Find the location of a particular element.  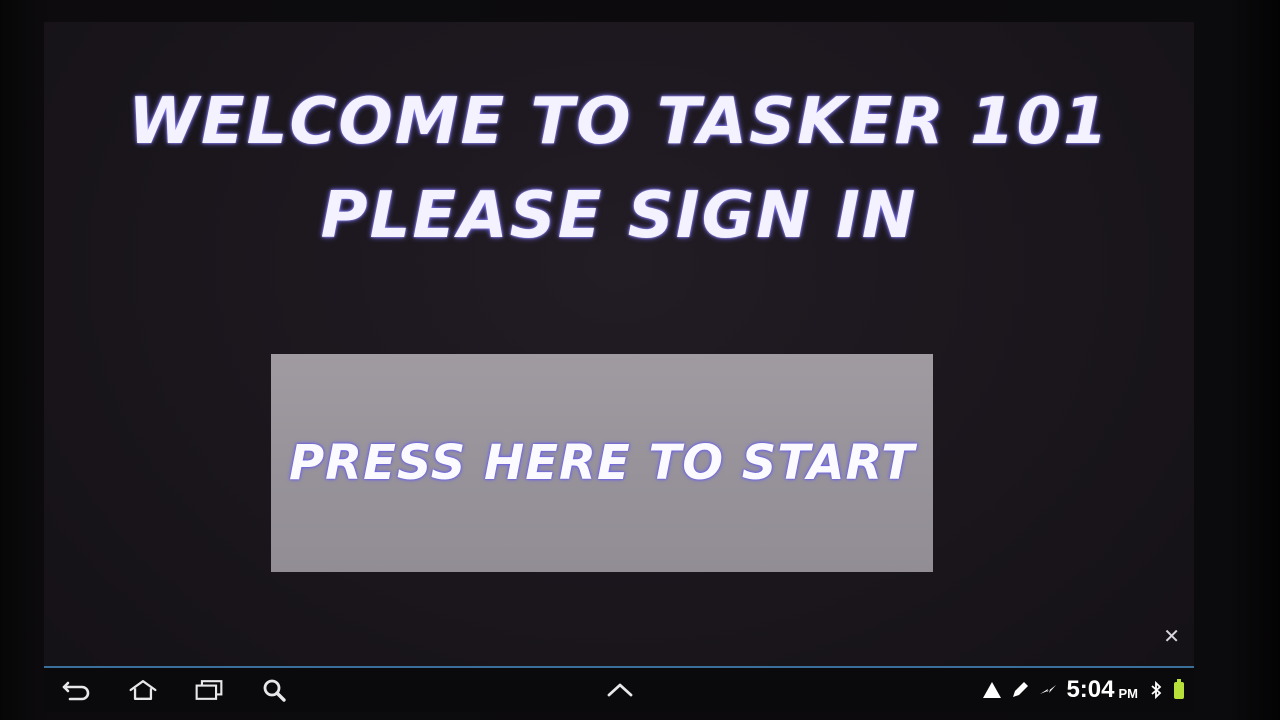

usb-icon is located at coordinates (1048, 690).